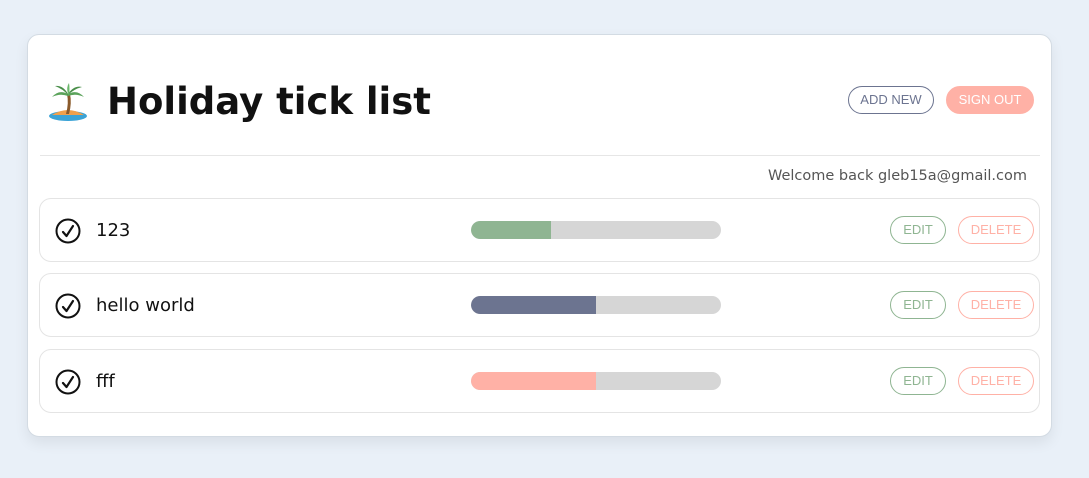  I want to click on palm-tree-island-icon, so click(68, 102).